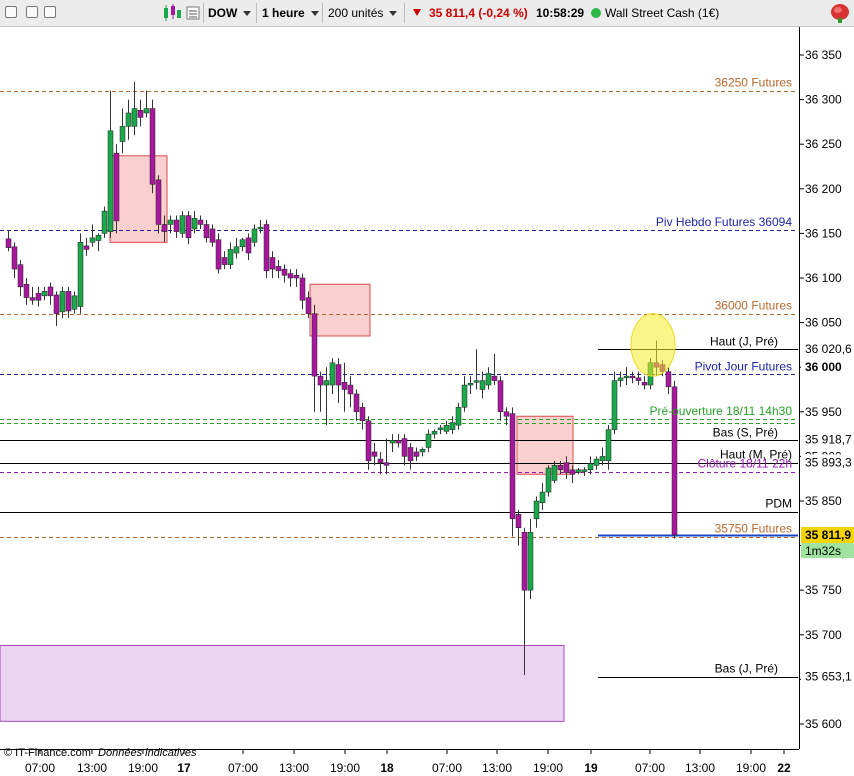  I want to click on level-label: Piv Hebdo Futures 36094, so click(724, 222).